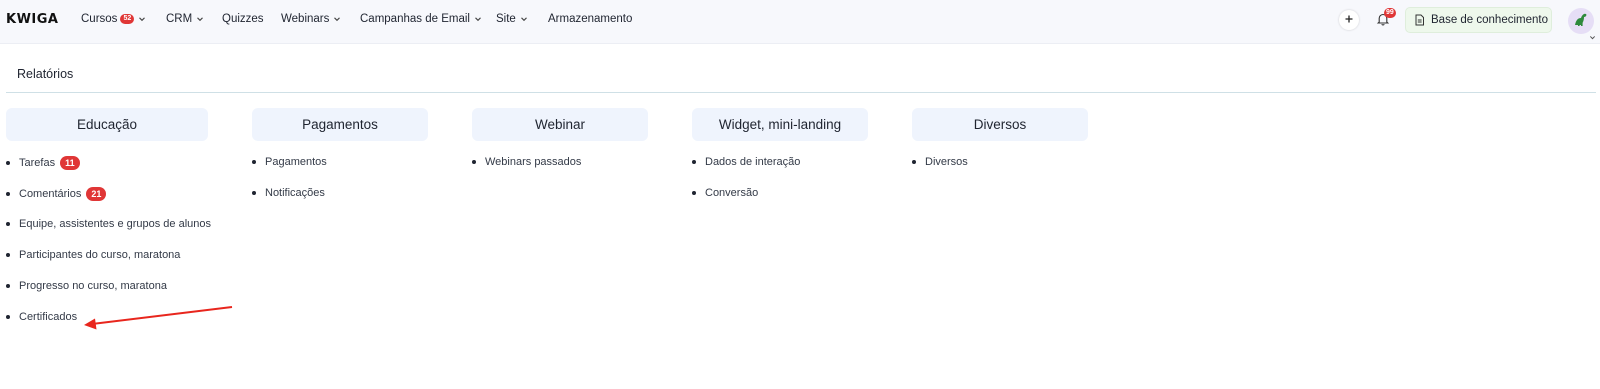  I want to click on document-icon, so click(1419, 20).